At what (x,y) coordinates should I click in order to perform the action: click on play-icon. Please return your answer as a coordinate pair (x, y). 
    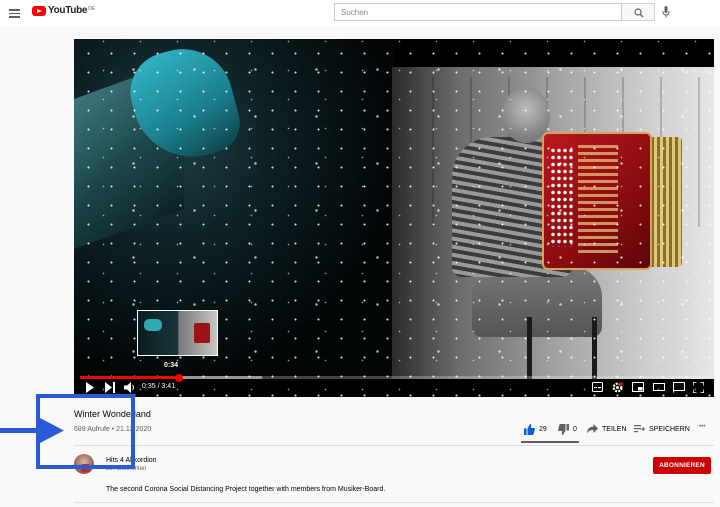
    Looking at the image, I should click on (90, 387).